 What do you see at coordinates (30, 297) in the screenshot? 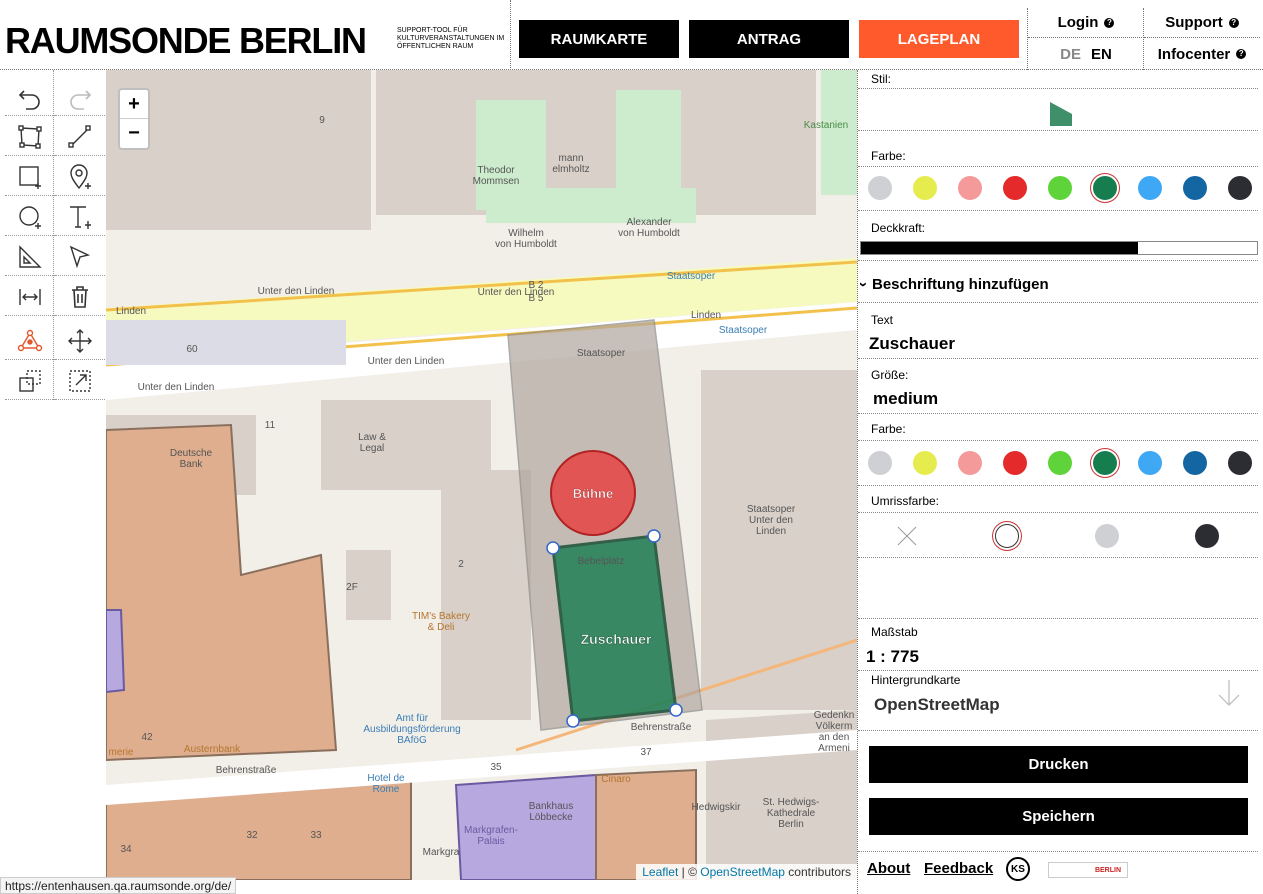
I see `dimension-icon` at bounding box center [30, 297].